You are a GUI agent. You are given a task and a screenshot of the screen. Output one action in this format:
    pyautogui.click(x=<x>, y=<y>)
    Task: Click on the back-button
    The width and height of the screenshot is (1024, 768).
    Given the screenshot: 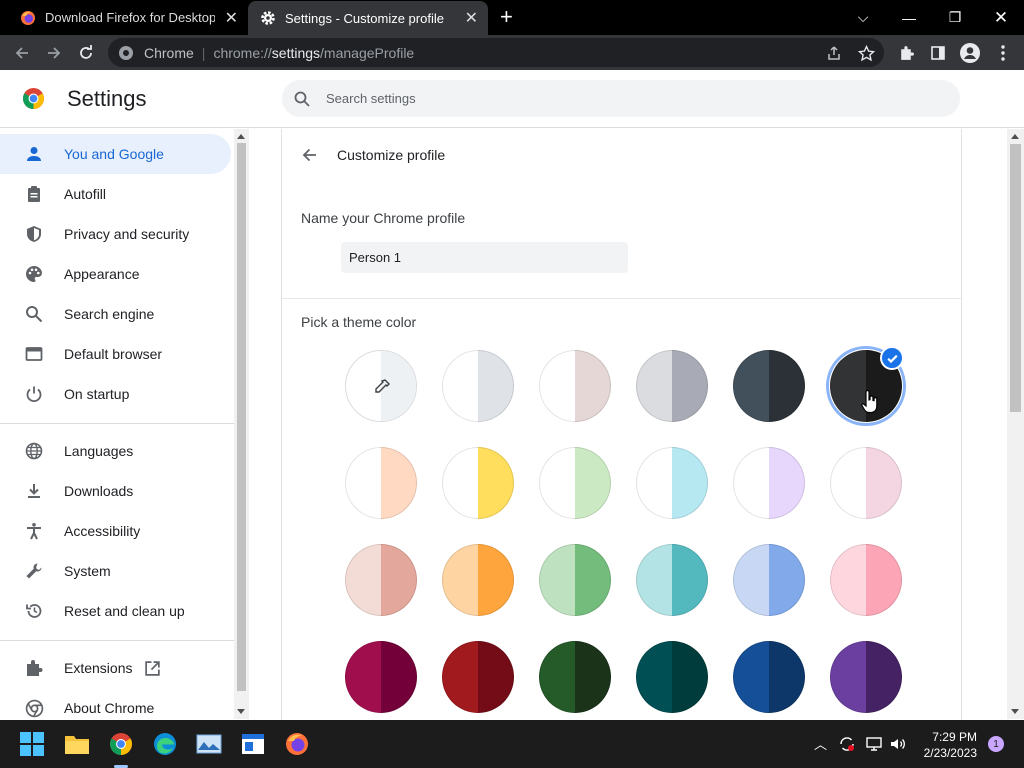 What is the action you would take?
    pyautogui.click(x=22, y=53)
    